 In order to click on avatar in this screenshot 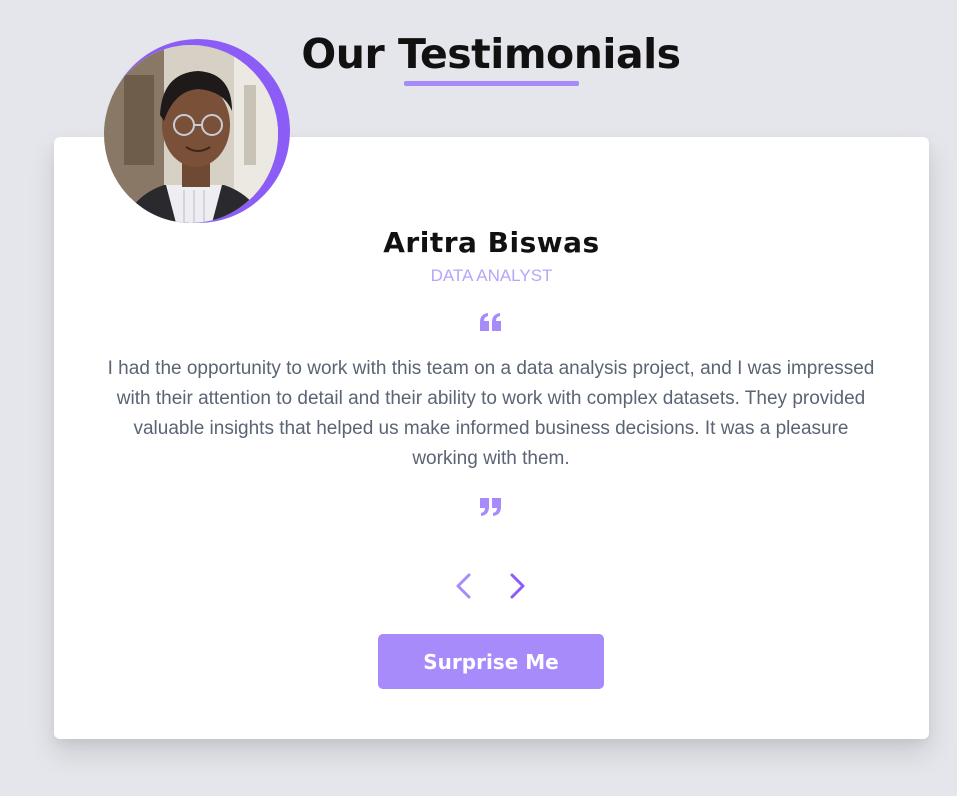, I will do `click(191, 134)`.